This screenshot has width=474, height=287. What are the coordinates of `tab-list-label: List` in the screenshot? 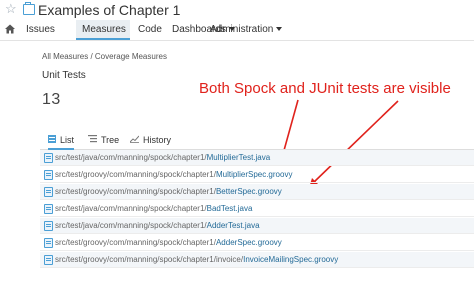 It's located at (67, 140).